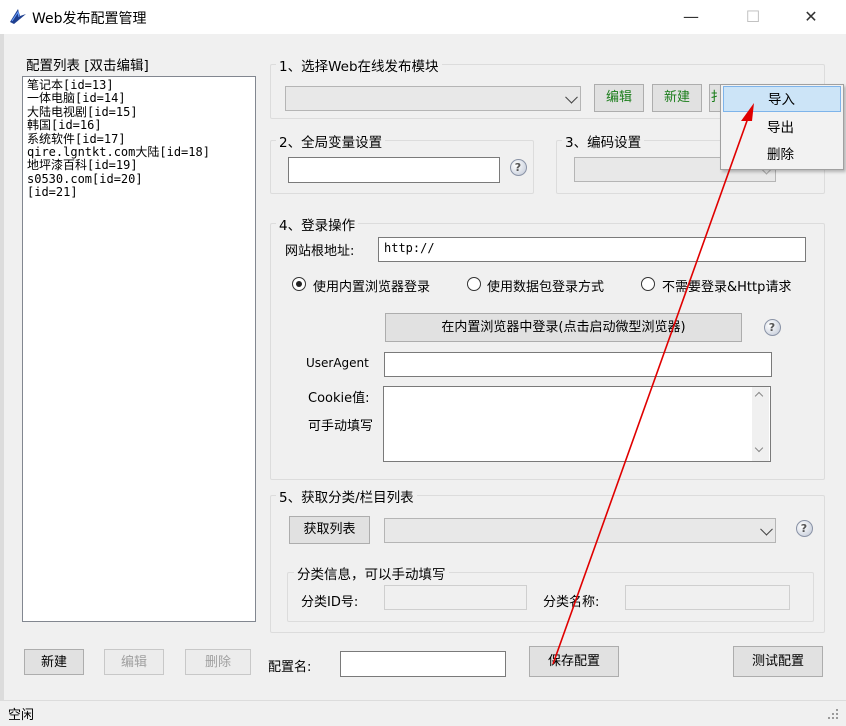 The width and height of the screenshot is (846, 726). Describe the element at coordinates (592, 249) in the screenshot. I see `site-root-input: http://` at that location.